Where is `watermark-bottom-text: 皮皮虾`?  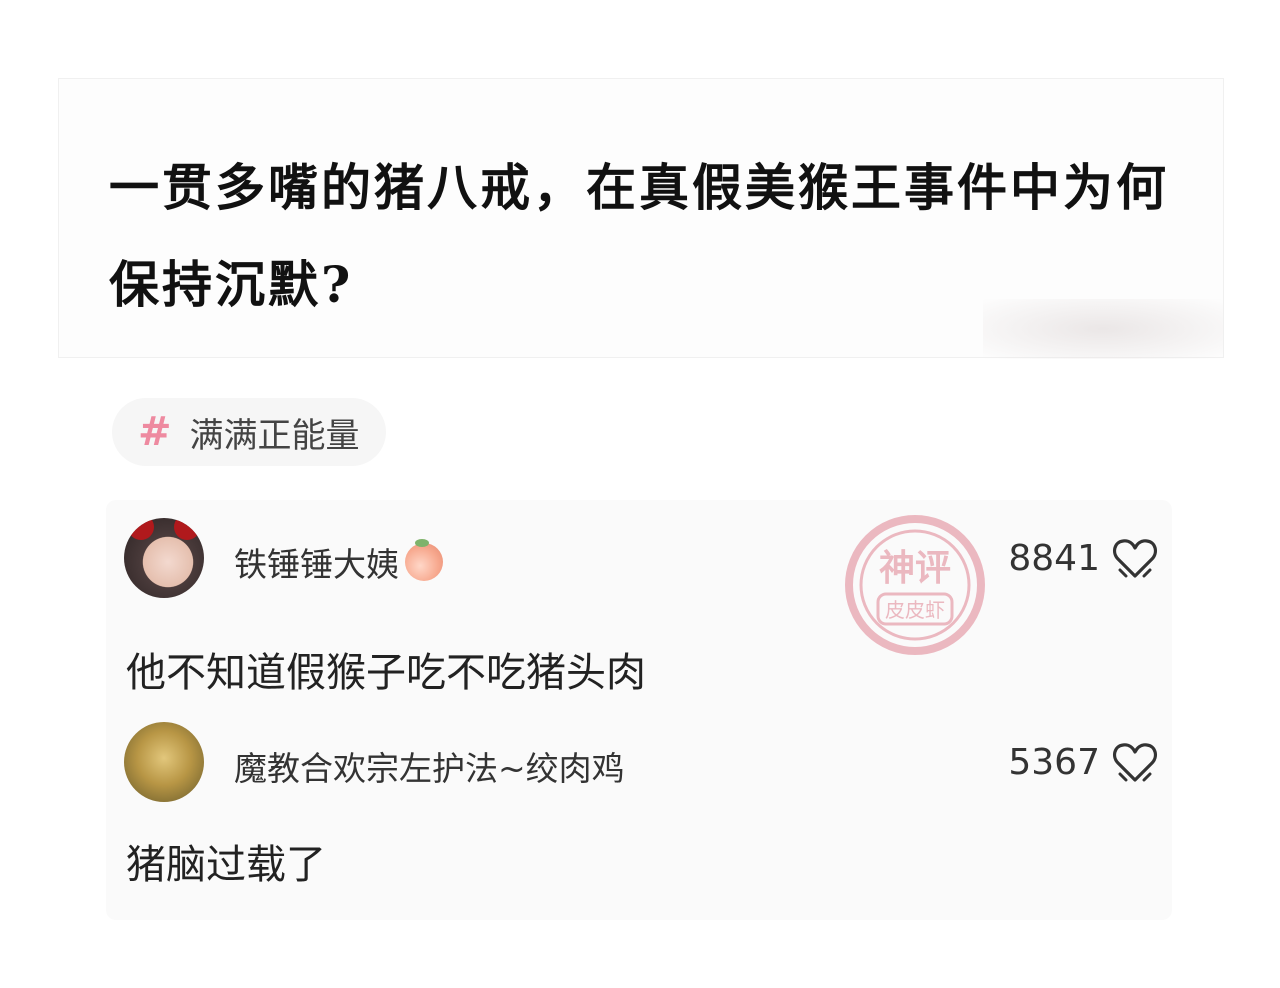
watermark-bottom-text: 皮皮虾 is located at coordinates (915, 610).